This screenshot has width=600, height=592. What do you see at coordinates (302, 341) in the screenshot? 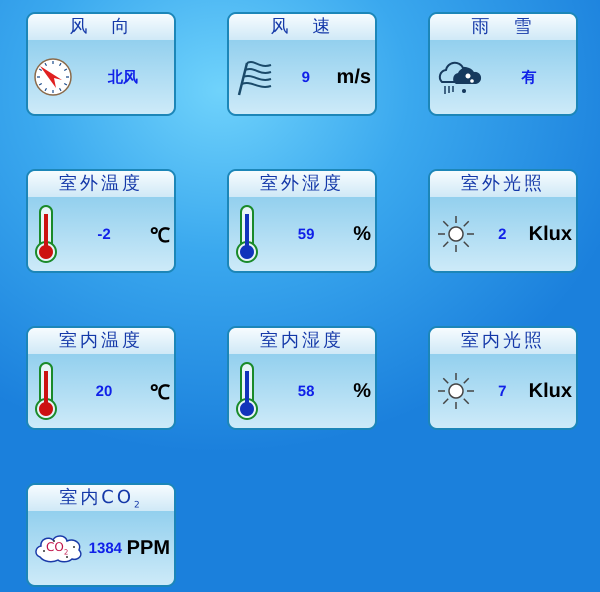
I see `card-title: 室内湿度` at bounding box center [302, 341].